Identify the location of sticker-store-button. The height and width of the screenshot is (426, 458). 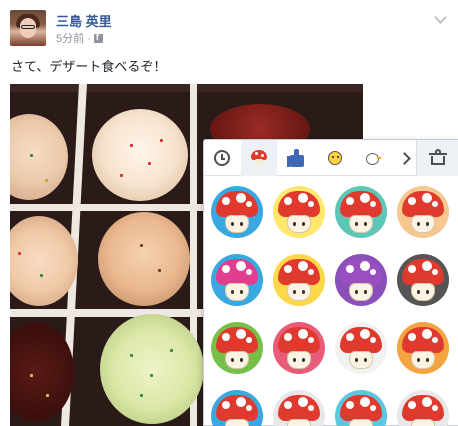
(437, 158).